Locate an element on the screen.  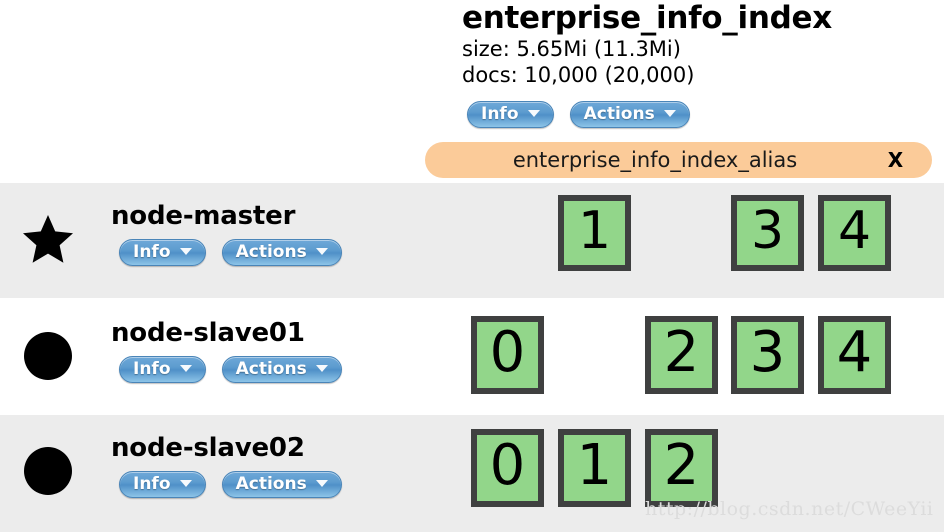
index-title: enterprise_info_index is located at coordinates (647, 18).